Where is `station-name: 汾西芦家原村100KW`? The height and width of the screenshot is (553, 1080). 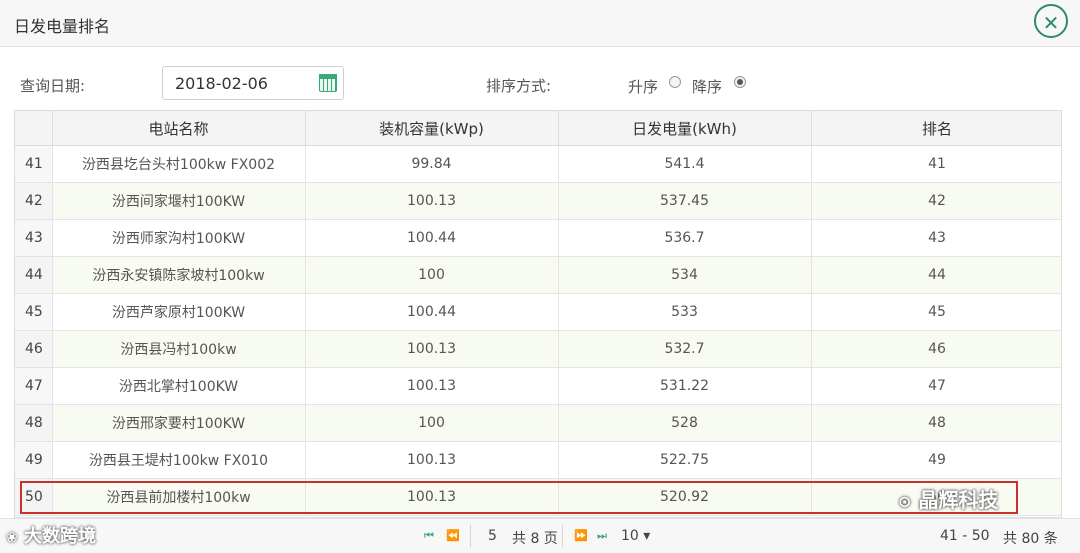
station-name: 汾西芦家原村100KW is located at coordinates (179, 312).